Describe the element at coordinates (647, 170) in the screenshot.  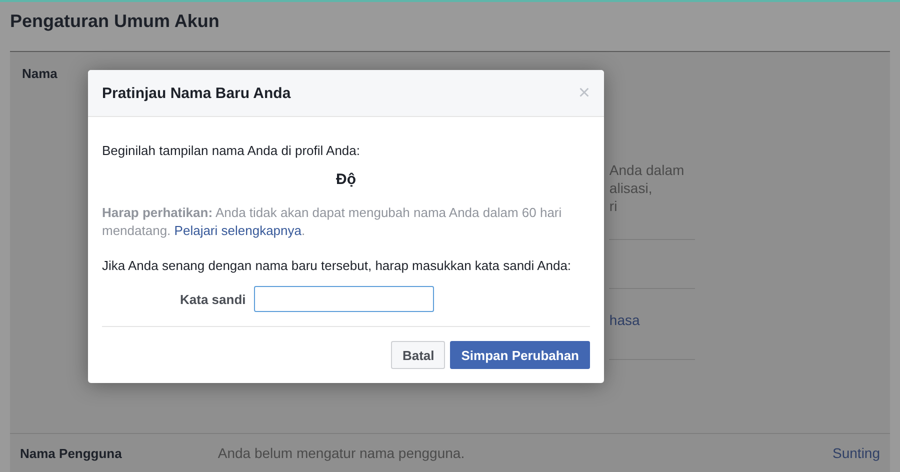
I see `description-text: Anda dalam` at that location.